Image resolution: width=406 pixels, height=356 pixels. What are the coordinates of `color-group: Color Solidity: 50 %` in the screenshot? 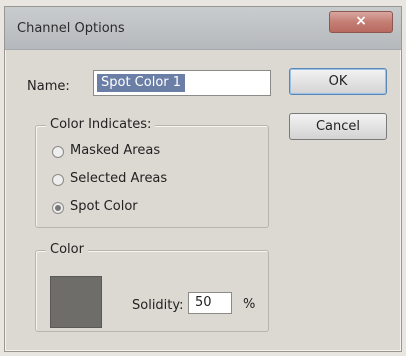 It's located at (152, 287).